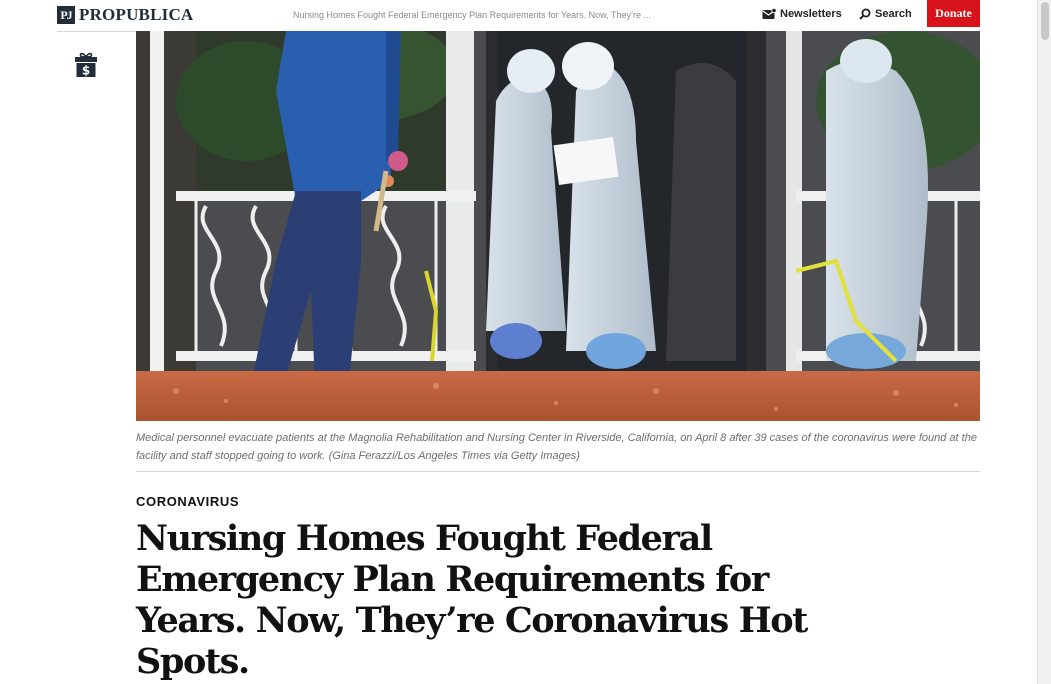  What do you see at coordinates (953, 13) in the screenshot?
I see `donate-button: Donate` at bounding box center [953, 13].